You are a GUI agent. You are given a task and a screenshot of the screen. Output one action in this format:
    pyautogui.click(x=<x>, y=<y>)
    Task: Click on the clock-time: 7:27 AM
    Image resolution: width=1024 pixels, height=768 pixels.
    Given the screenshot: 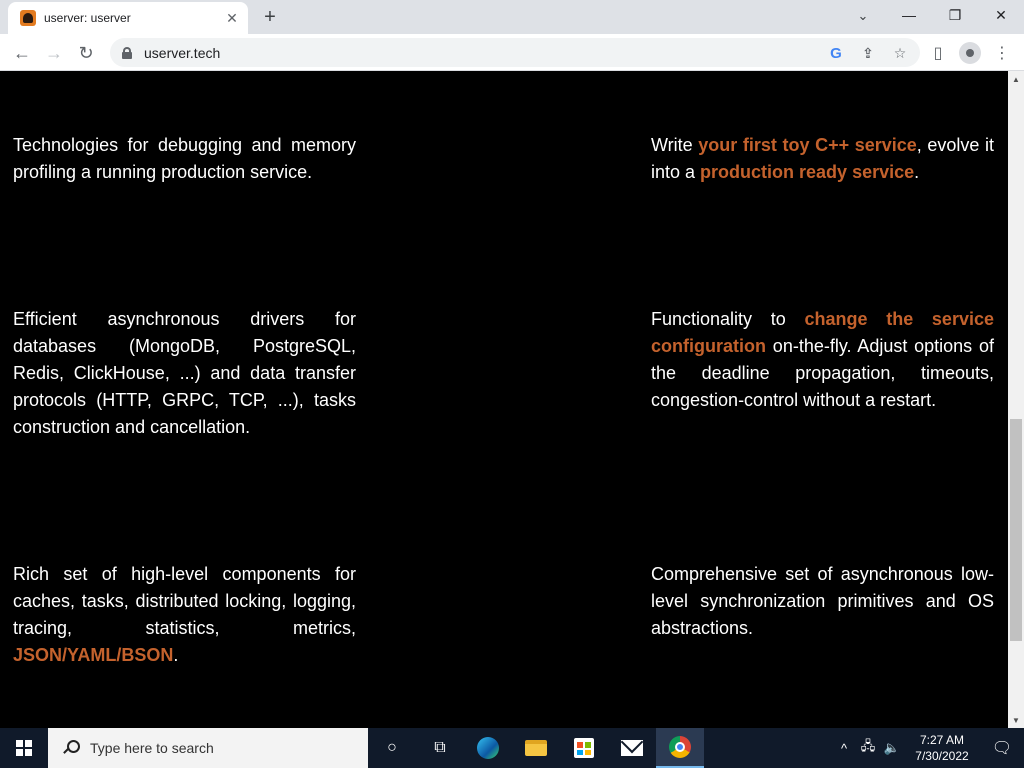 What is the action you would take?
    pyautogui.click(x=942, y=740)
    